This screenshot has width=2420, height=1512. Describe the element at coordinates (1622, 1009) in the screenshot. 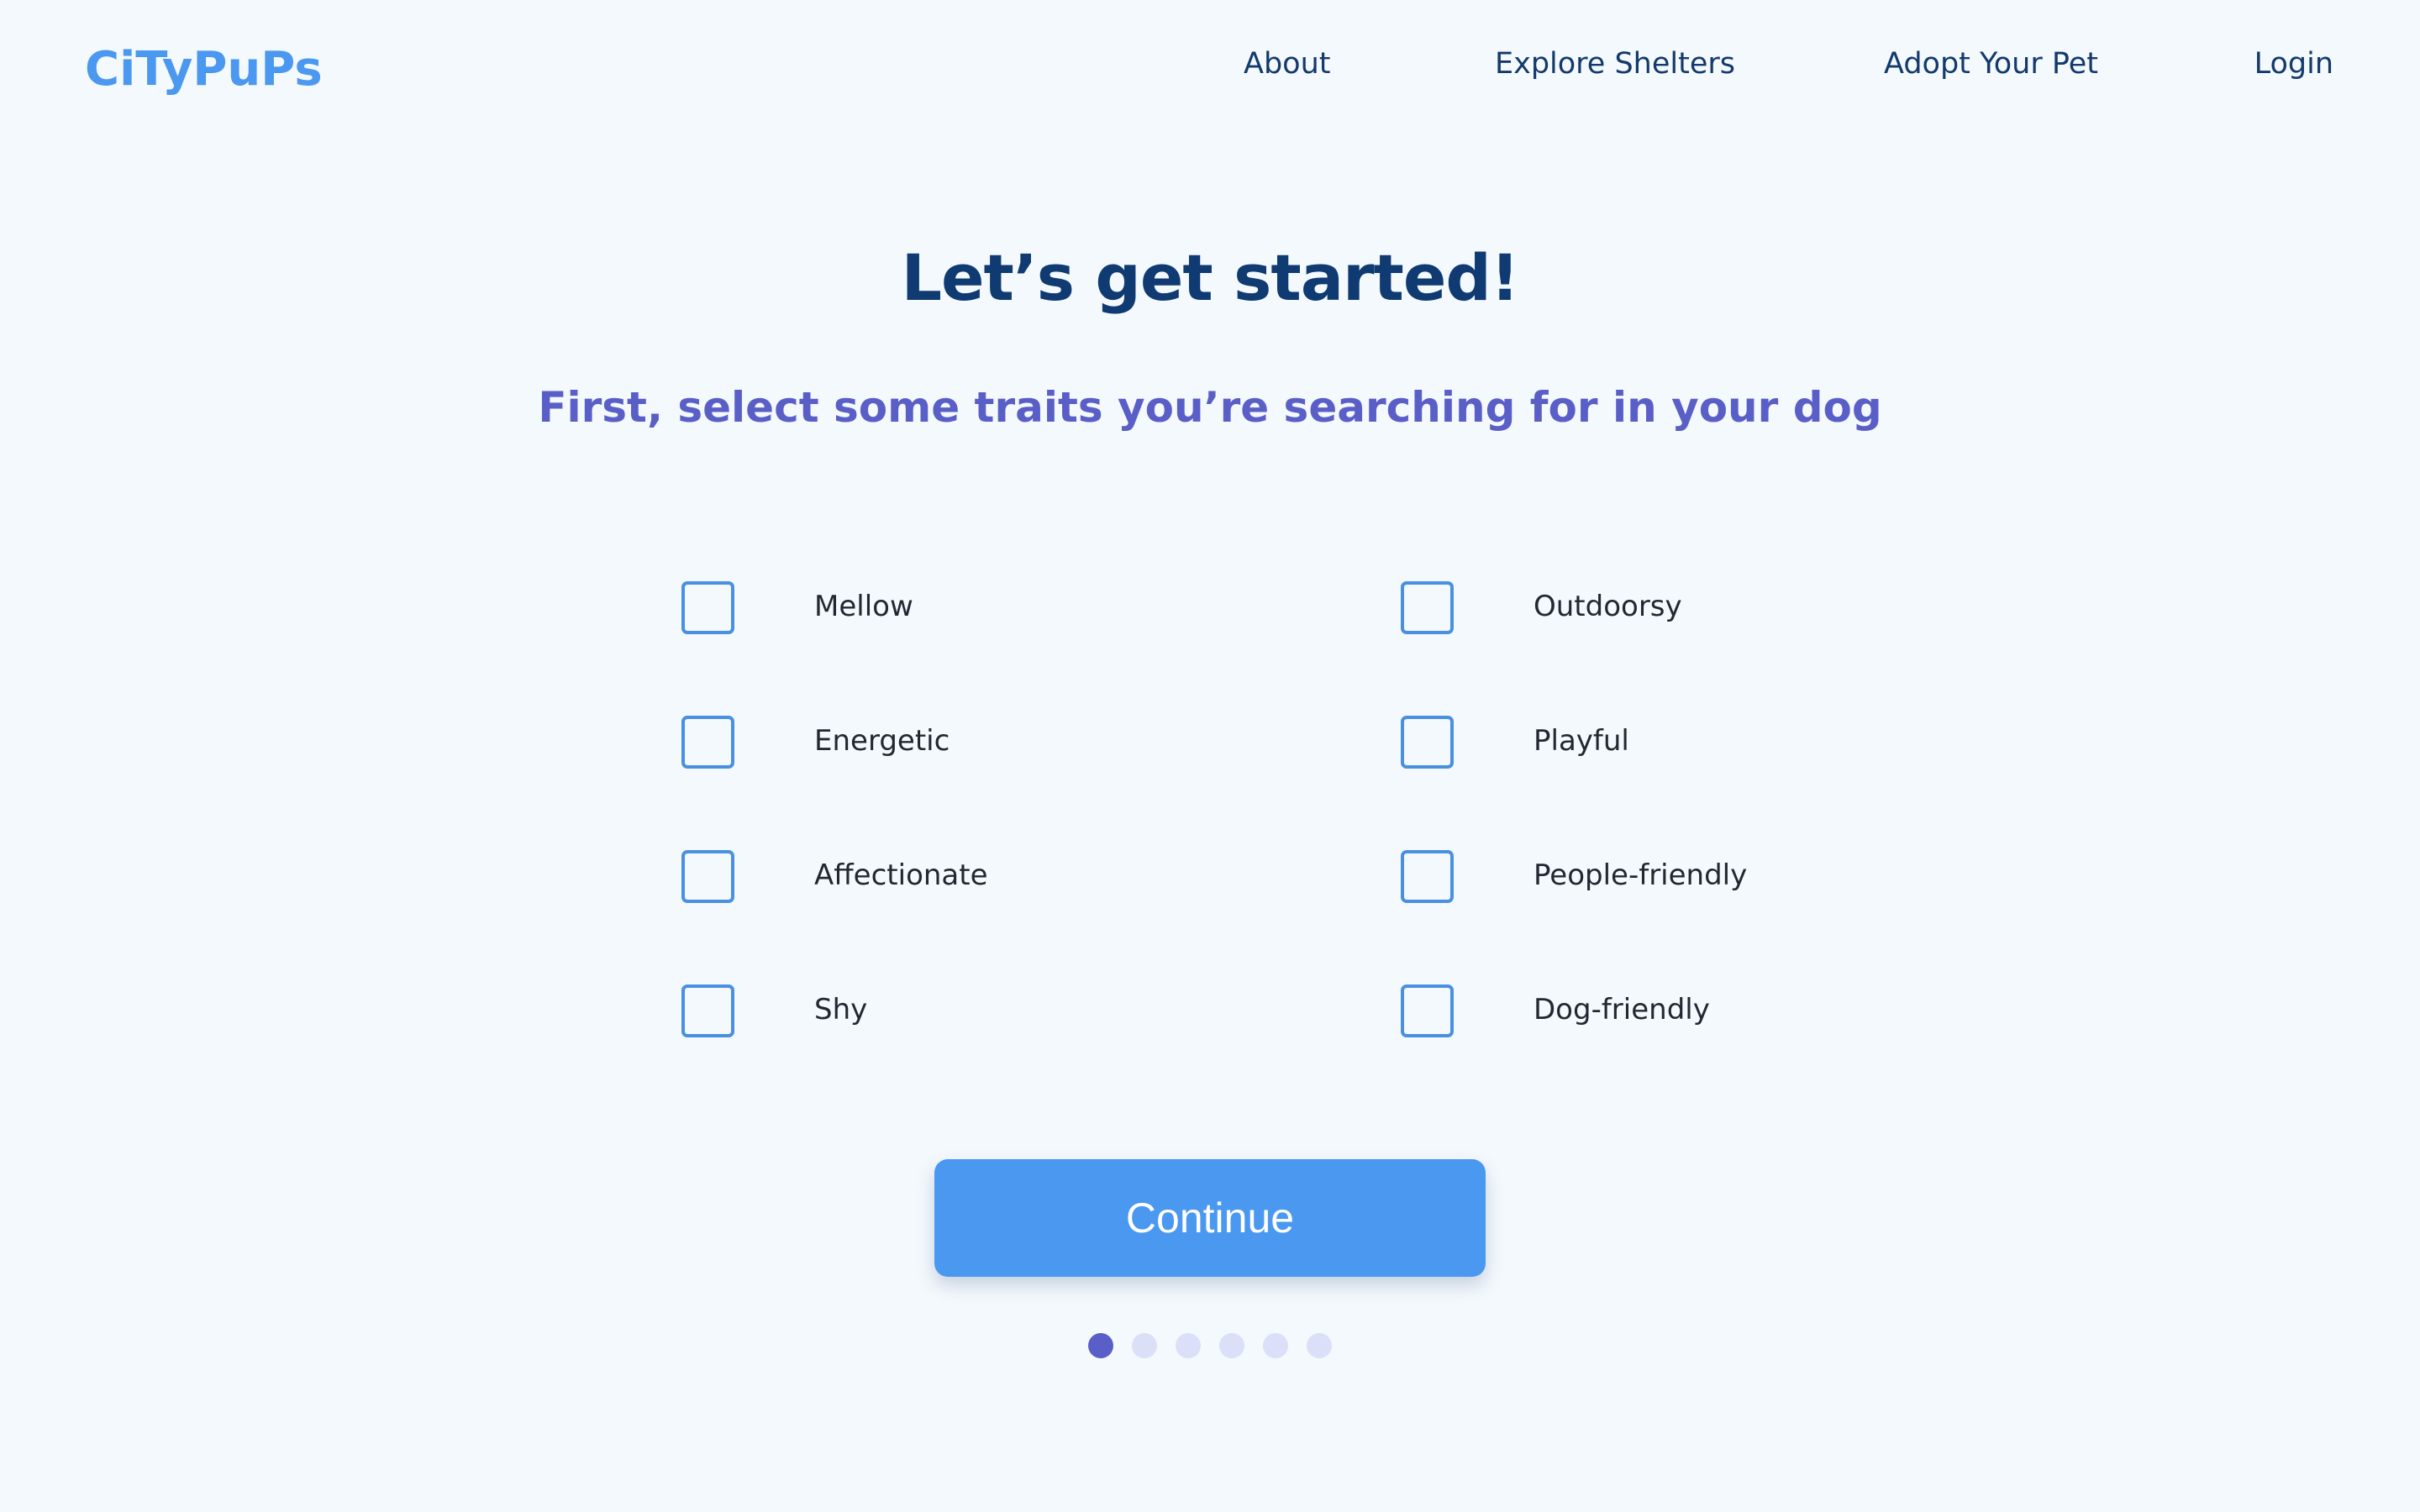

I see `trait-label: Dog-friendly` at that location.